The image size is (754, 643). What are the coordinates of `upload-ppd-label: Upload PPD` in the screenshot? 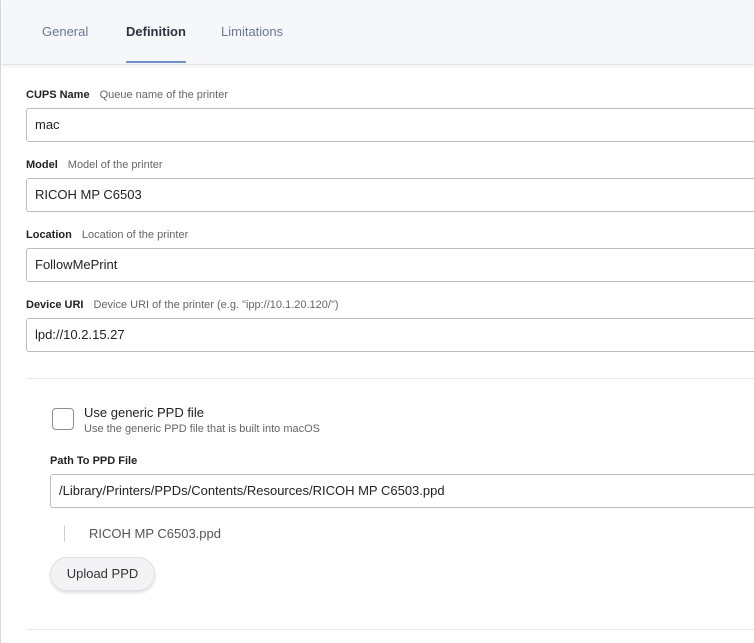 It's located at (102, 573).